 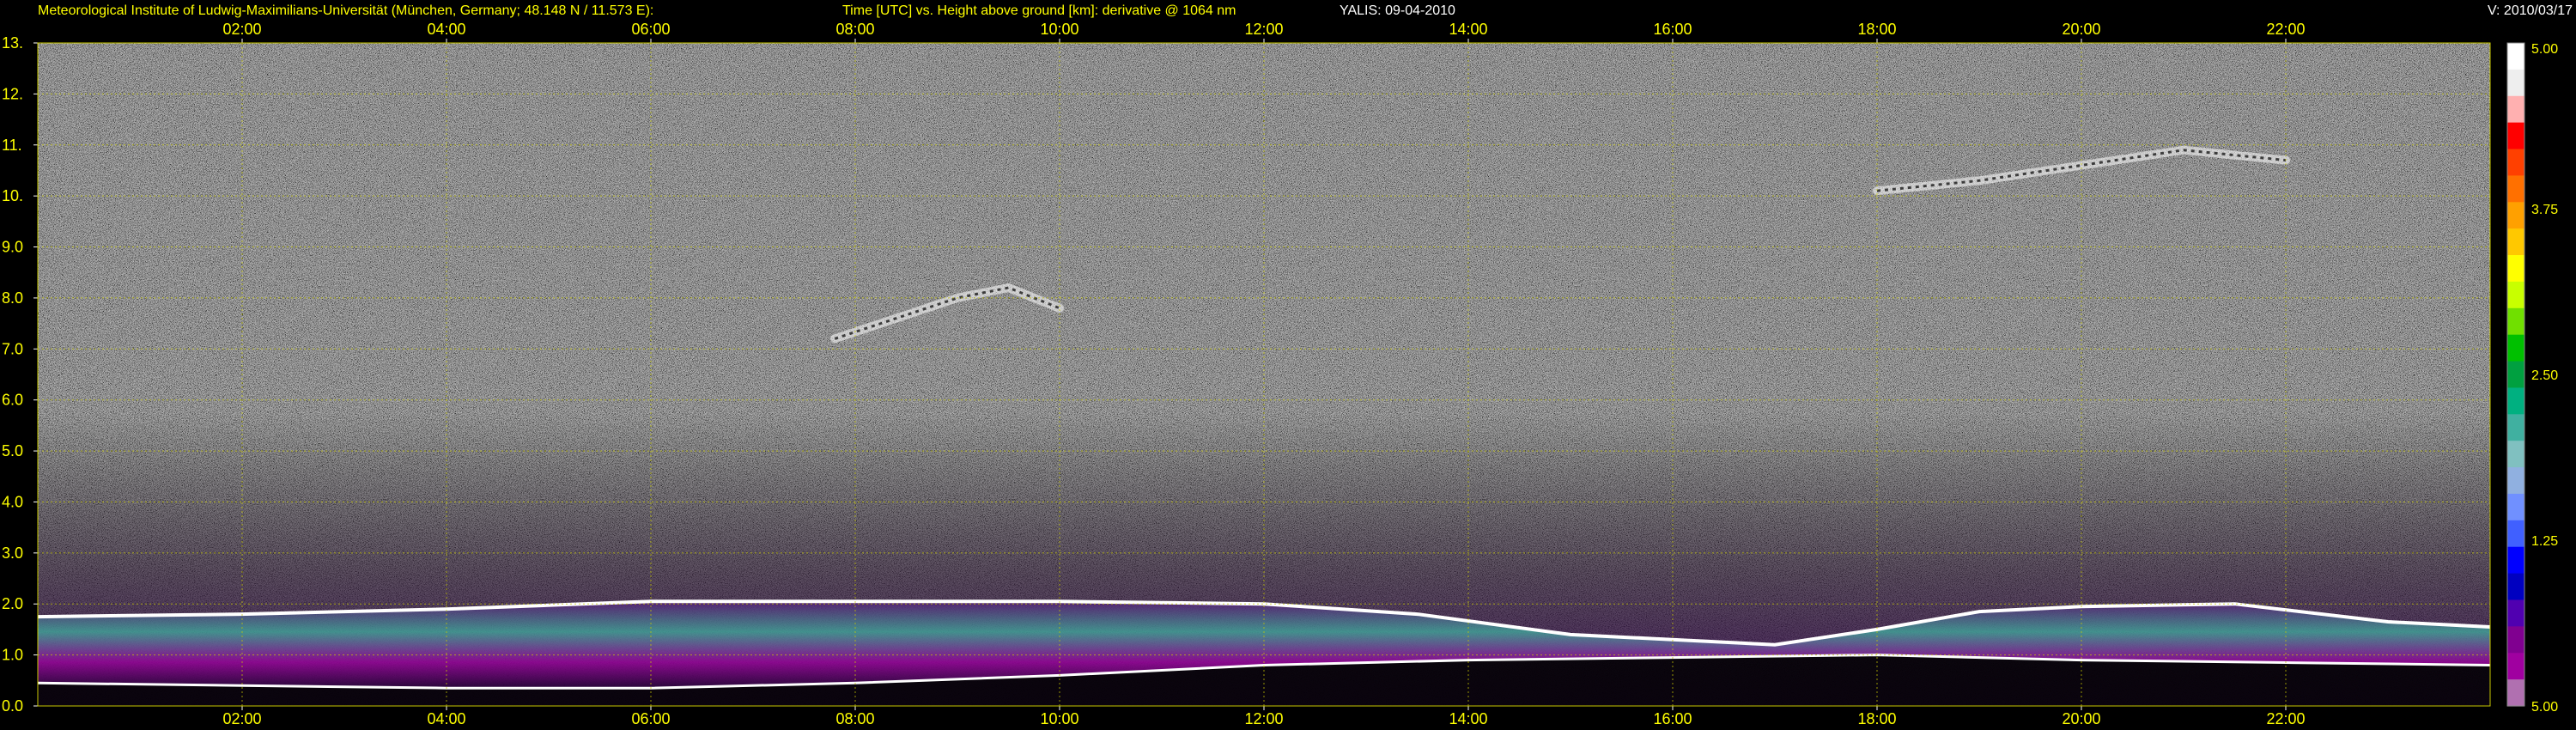 I want to click on y-tick-label: 1.0, so click(x=13, y=655).